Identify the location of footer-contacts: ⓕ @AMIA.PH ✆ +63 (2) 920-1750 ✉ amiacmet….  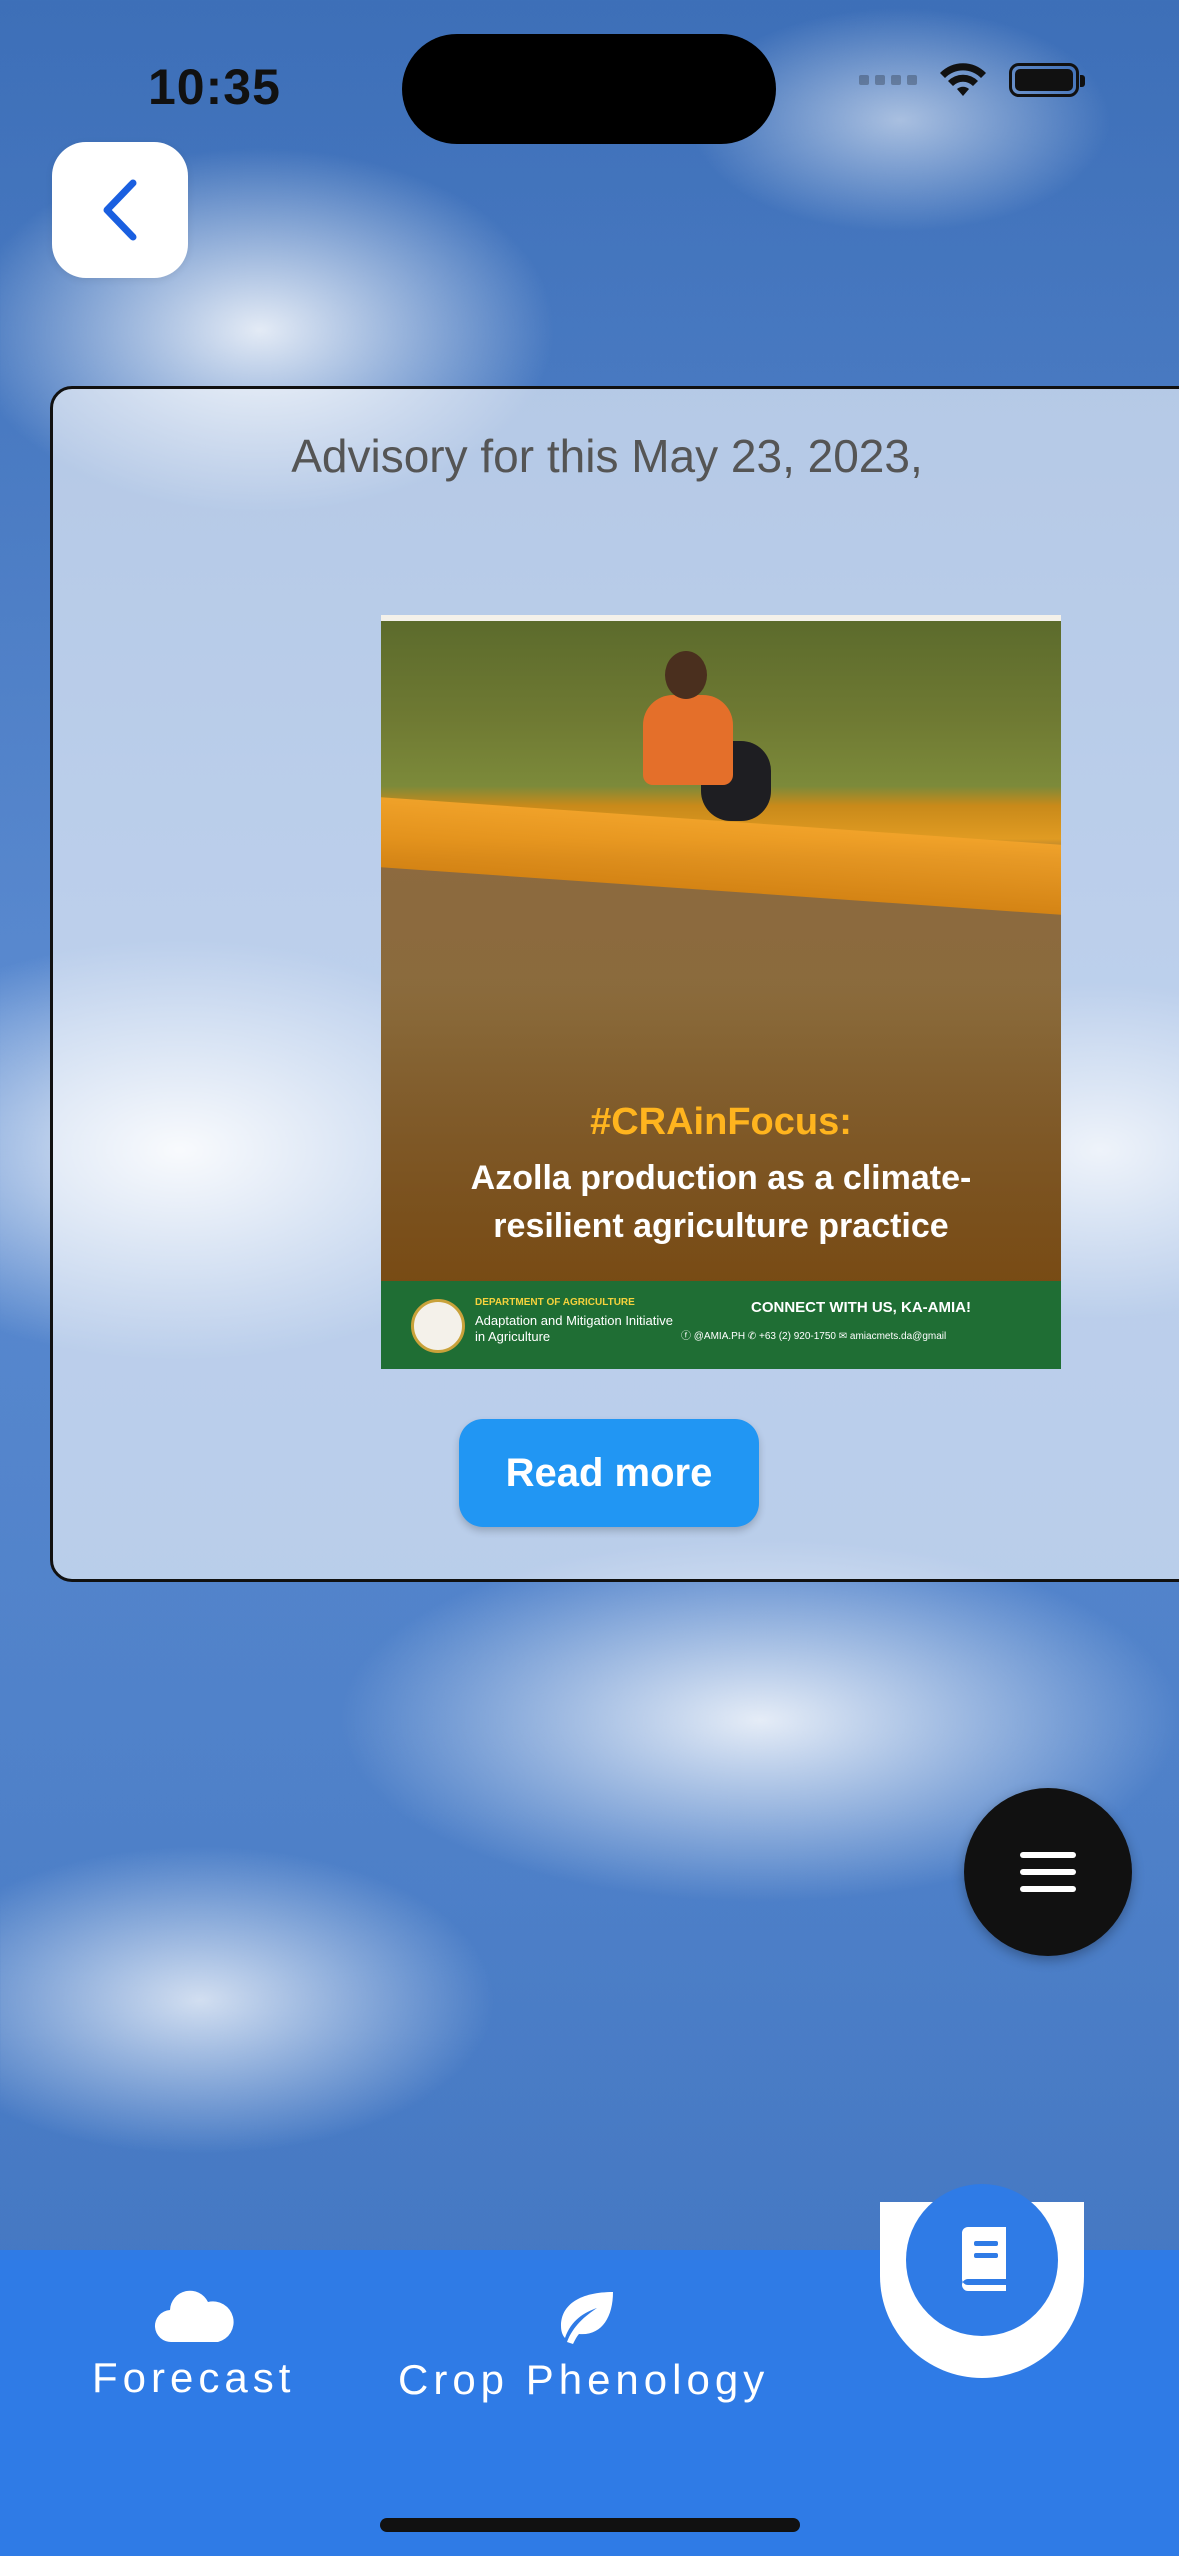
(814, 1336).